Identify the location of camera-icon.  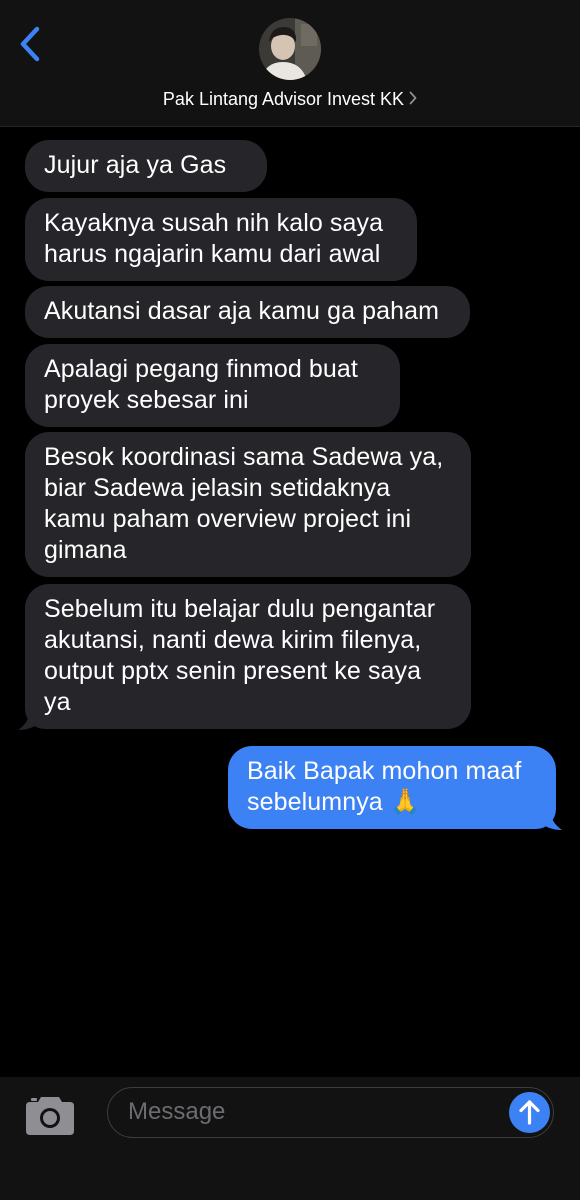
(50, 1116).